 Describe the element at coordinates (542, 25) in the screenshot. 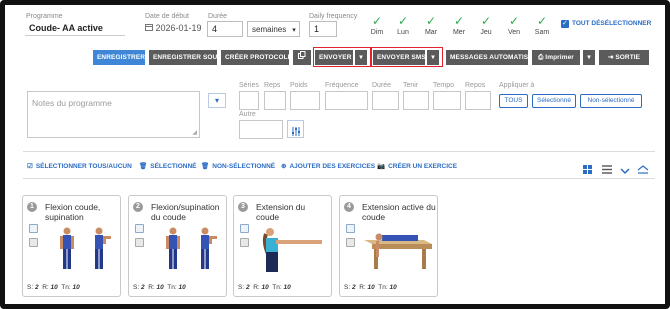

I see `day-toggle-sam: ✓ Sam` at that location.